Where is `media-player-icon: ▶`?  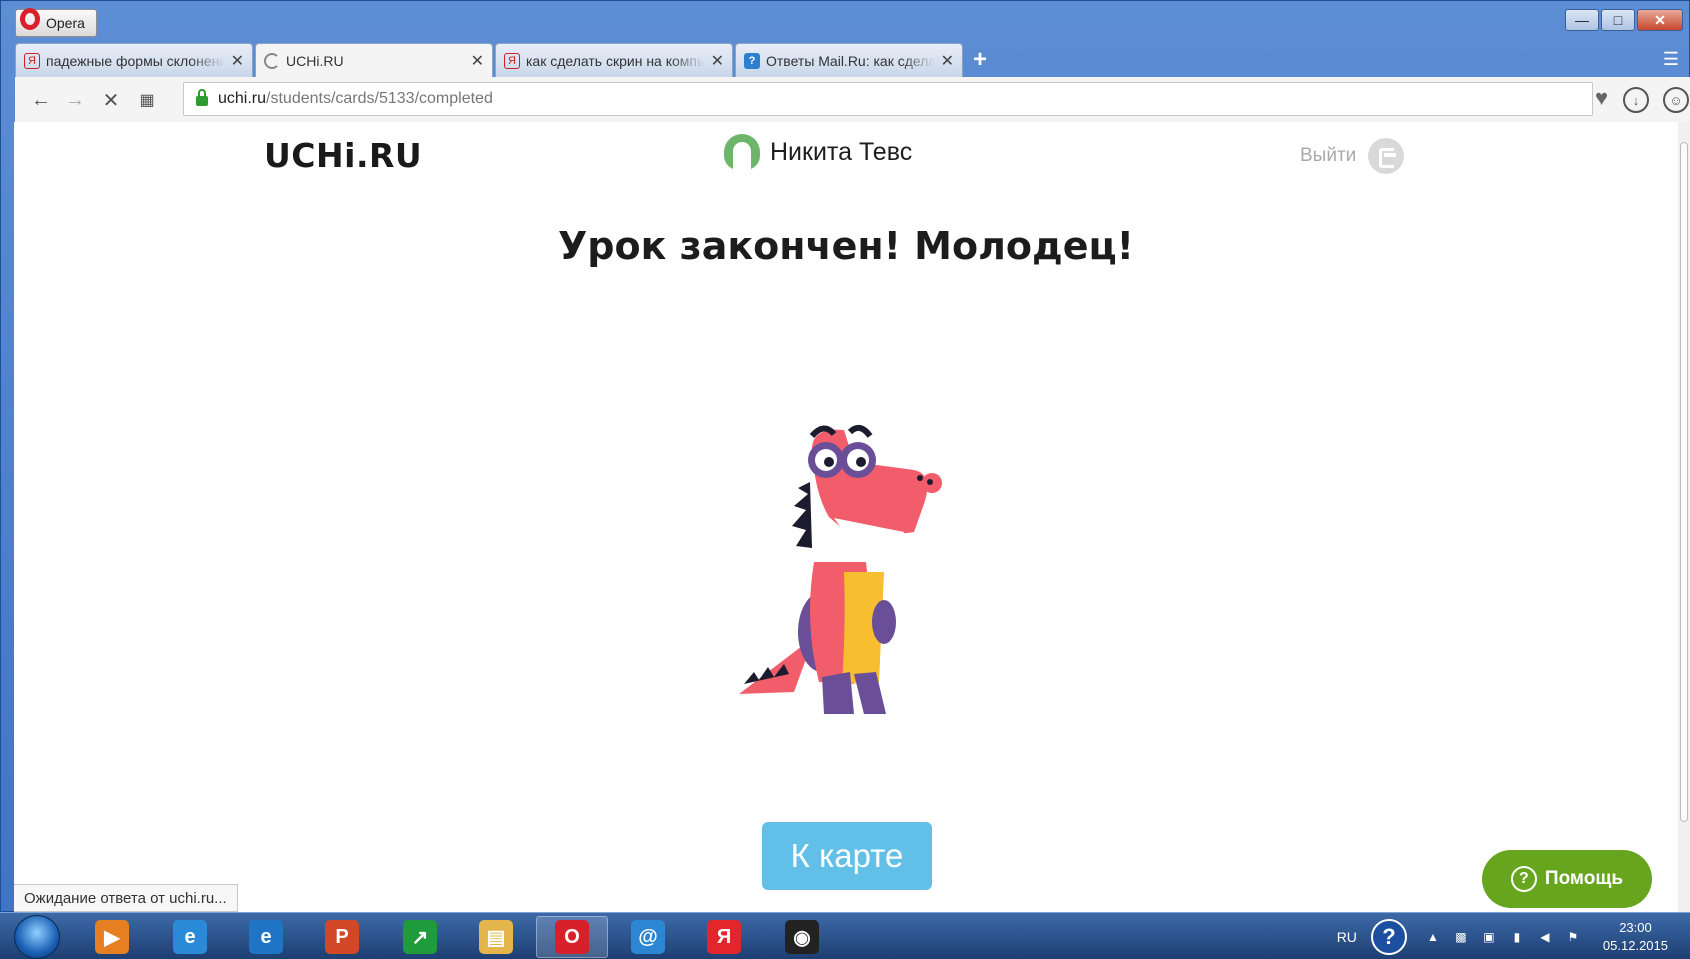
media-player-icon: ▶ is located at coordinates (112, 937).